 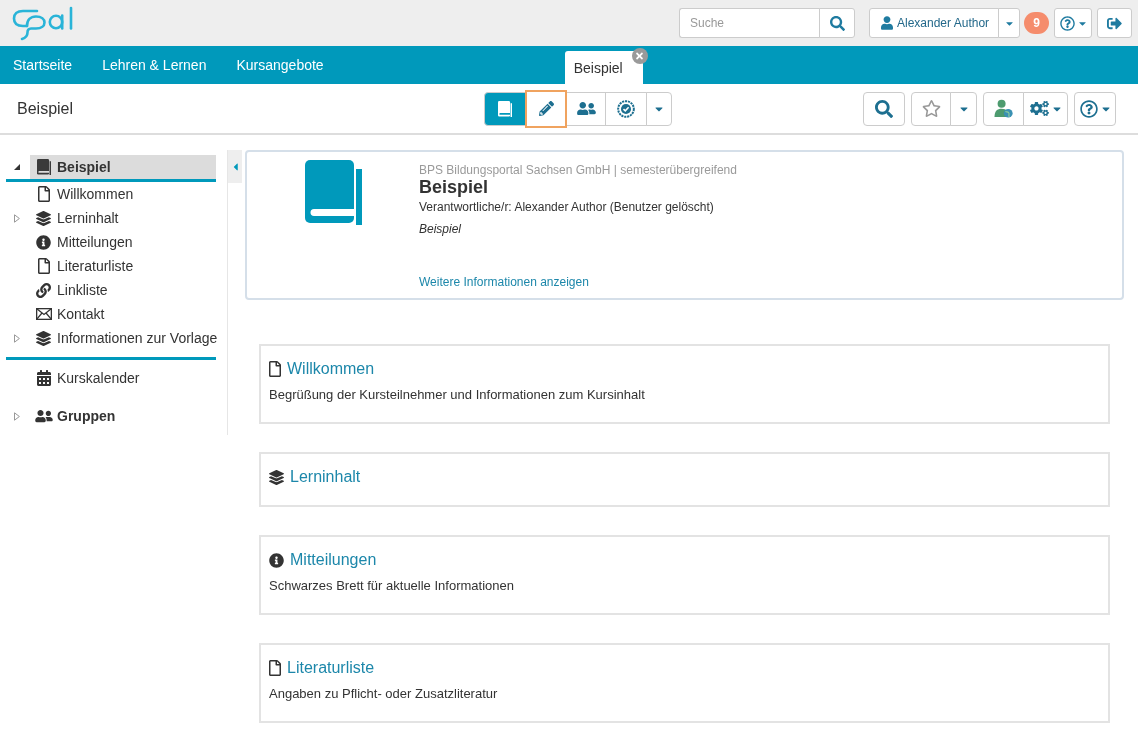 I want to click on node-title-link: Mitteilungen, so click(x=323, y=560).